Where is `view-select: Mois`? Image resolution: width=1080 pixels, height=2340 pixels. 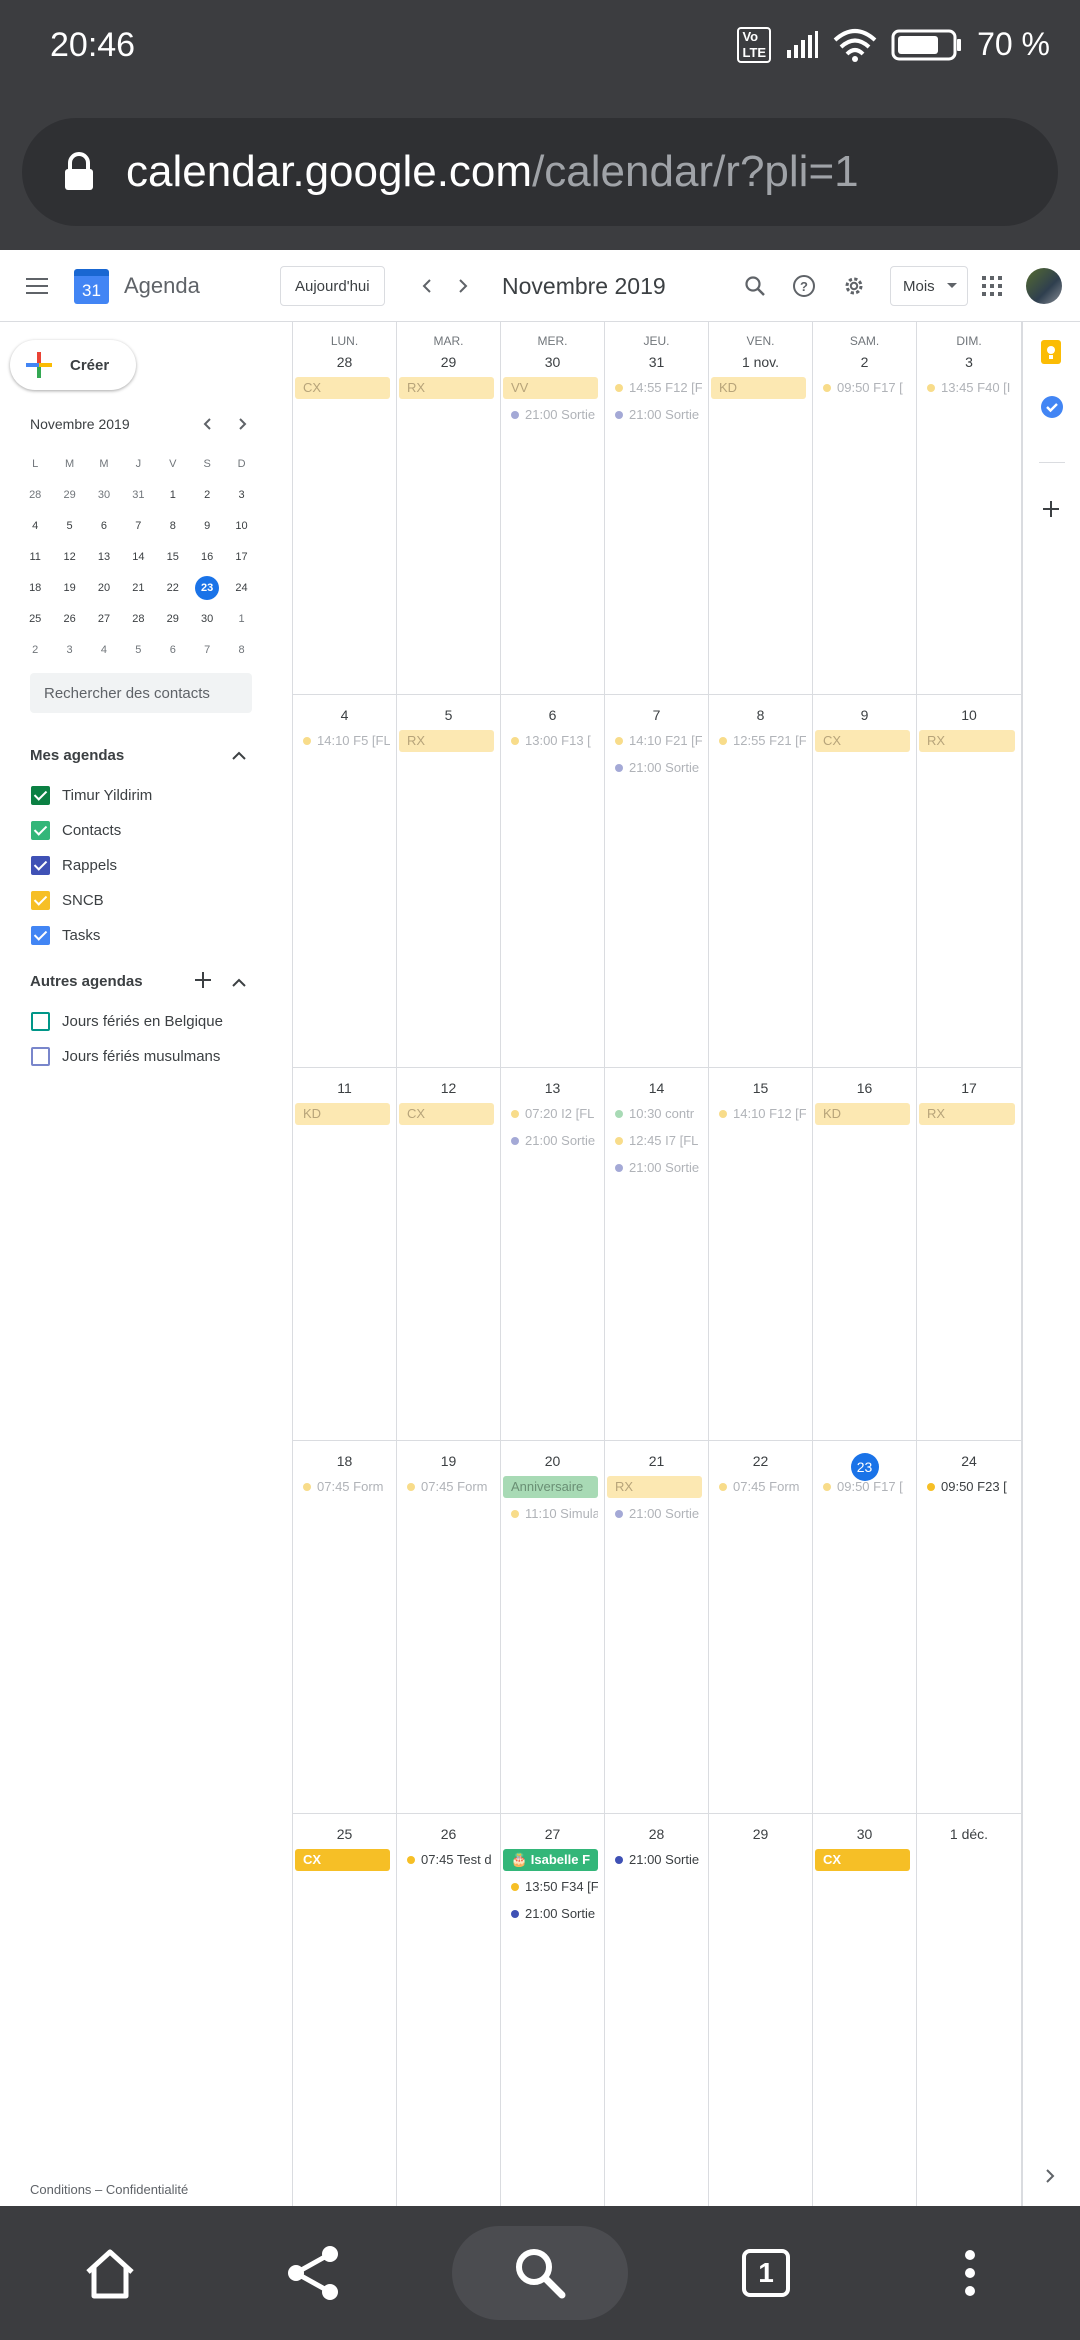 view-select: Mois is located at coordinates (929, 286).